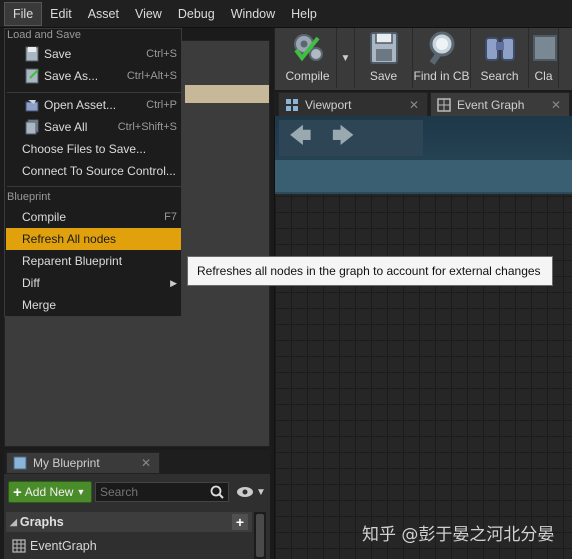 This screenshot has height=559, width=572. I want to click on add-new-label: Add New, so click(49, 492).